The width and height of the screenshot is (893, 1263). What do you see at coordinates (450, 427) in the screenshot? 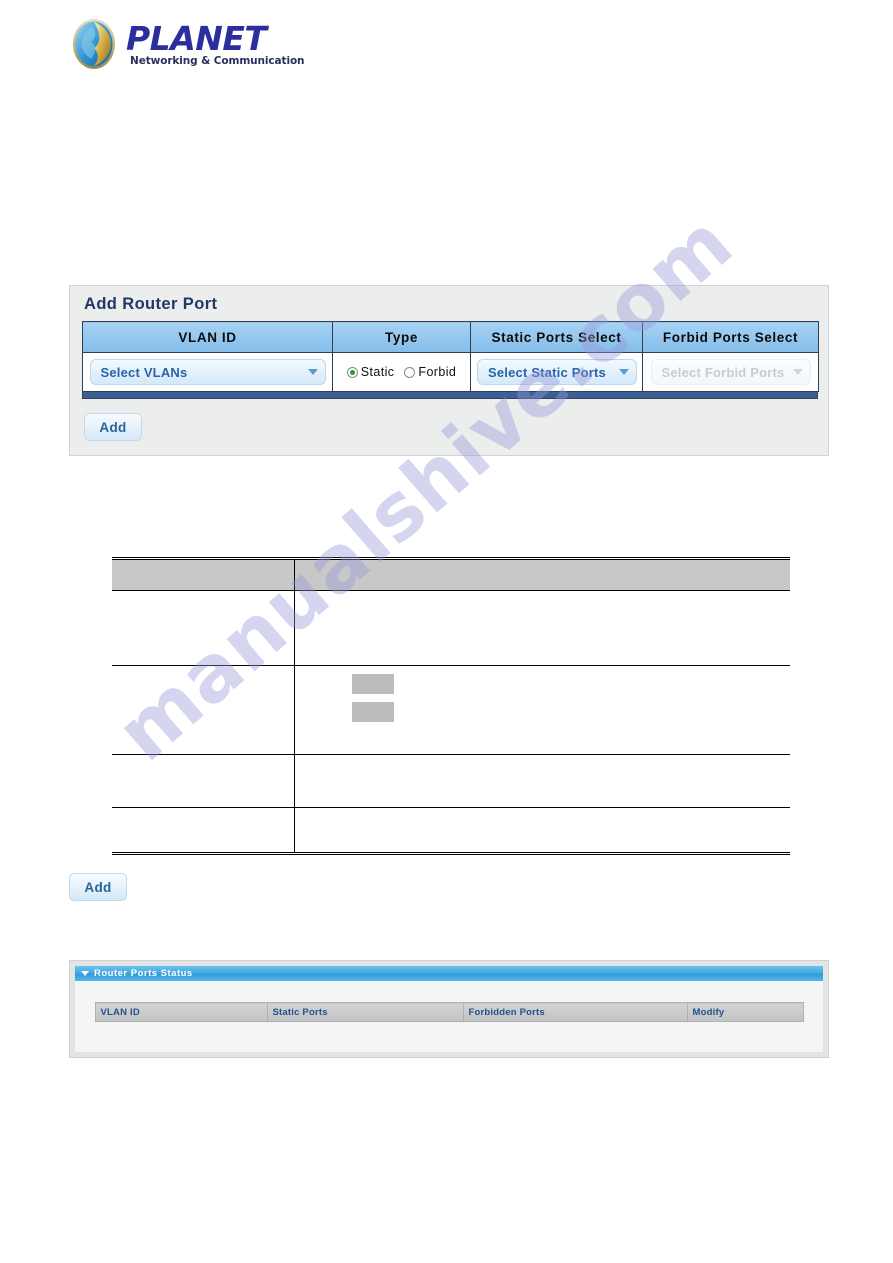
I see `panel-add-button-row: Add` at bounding box center [450, 427].